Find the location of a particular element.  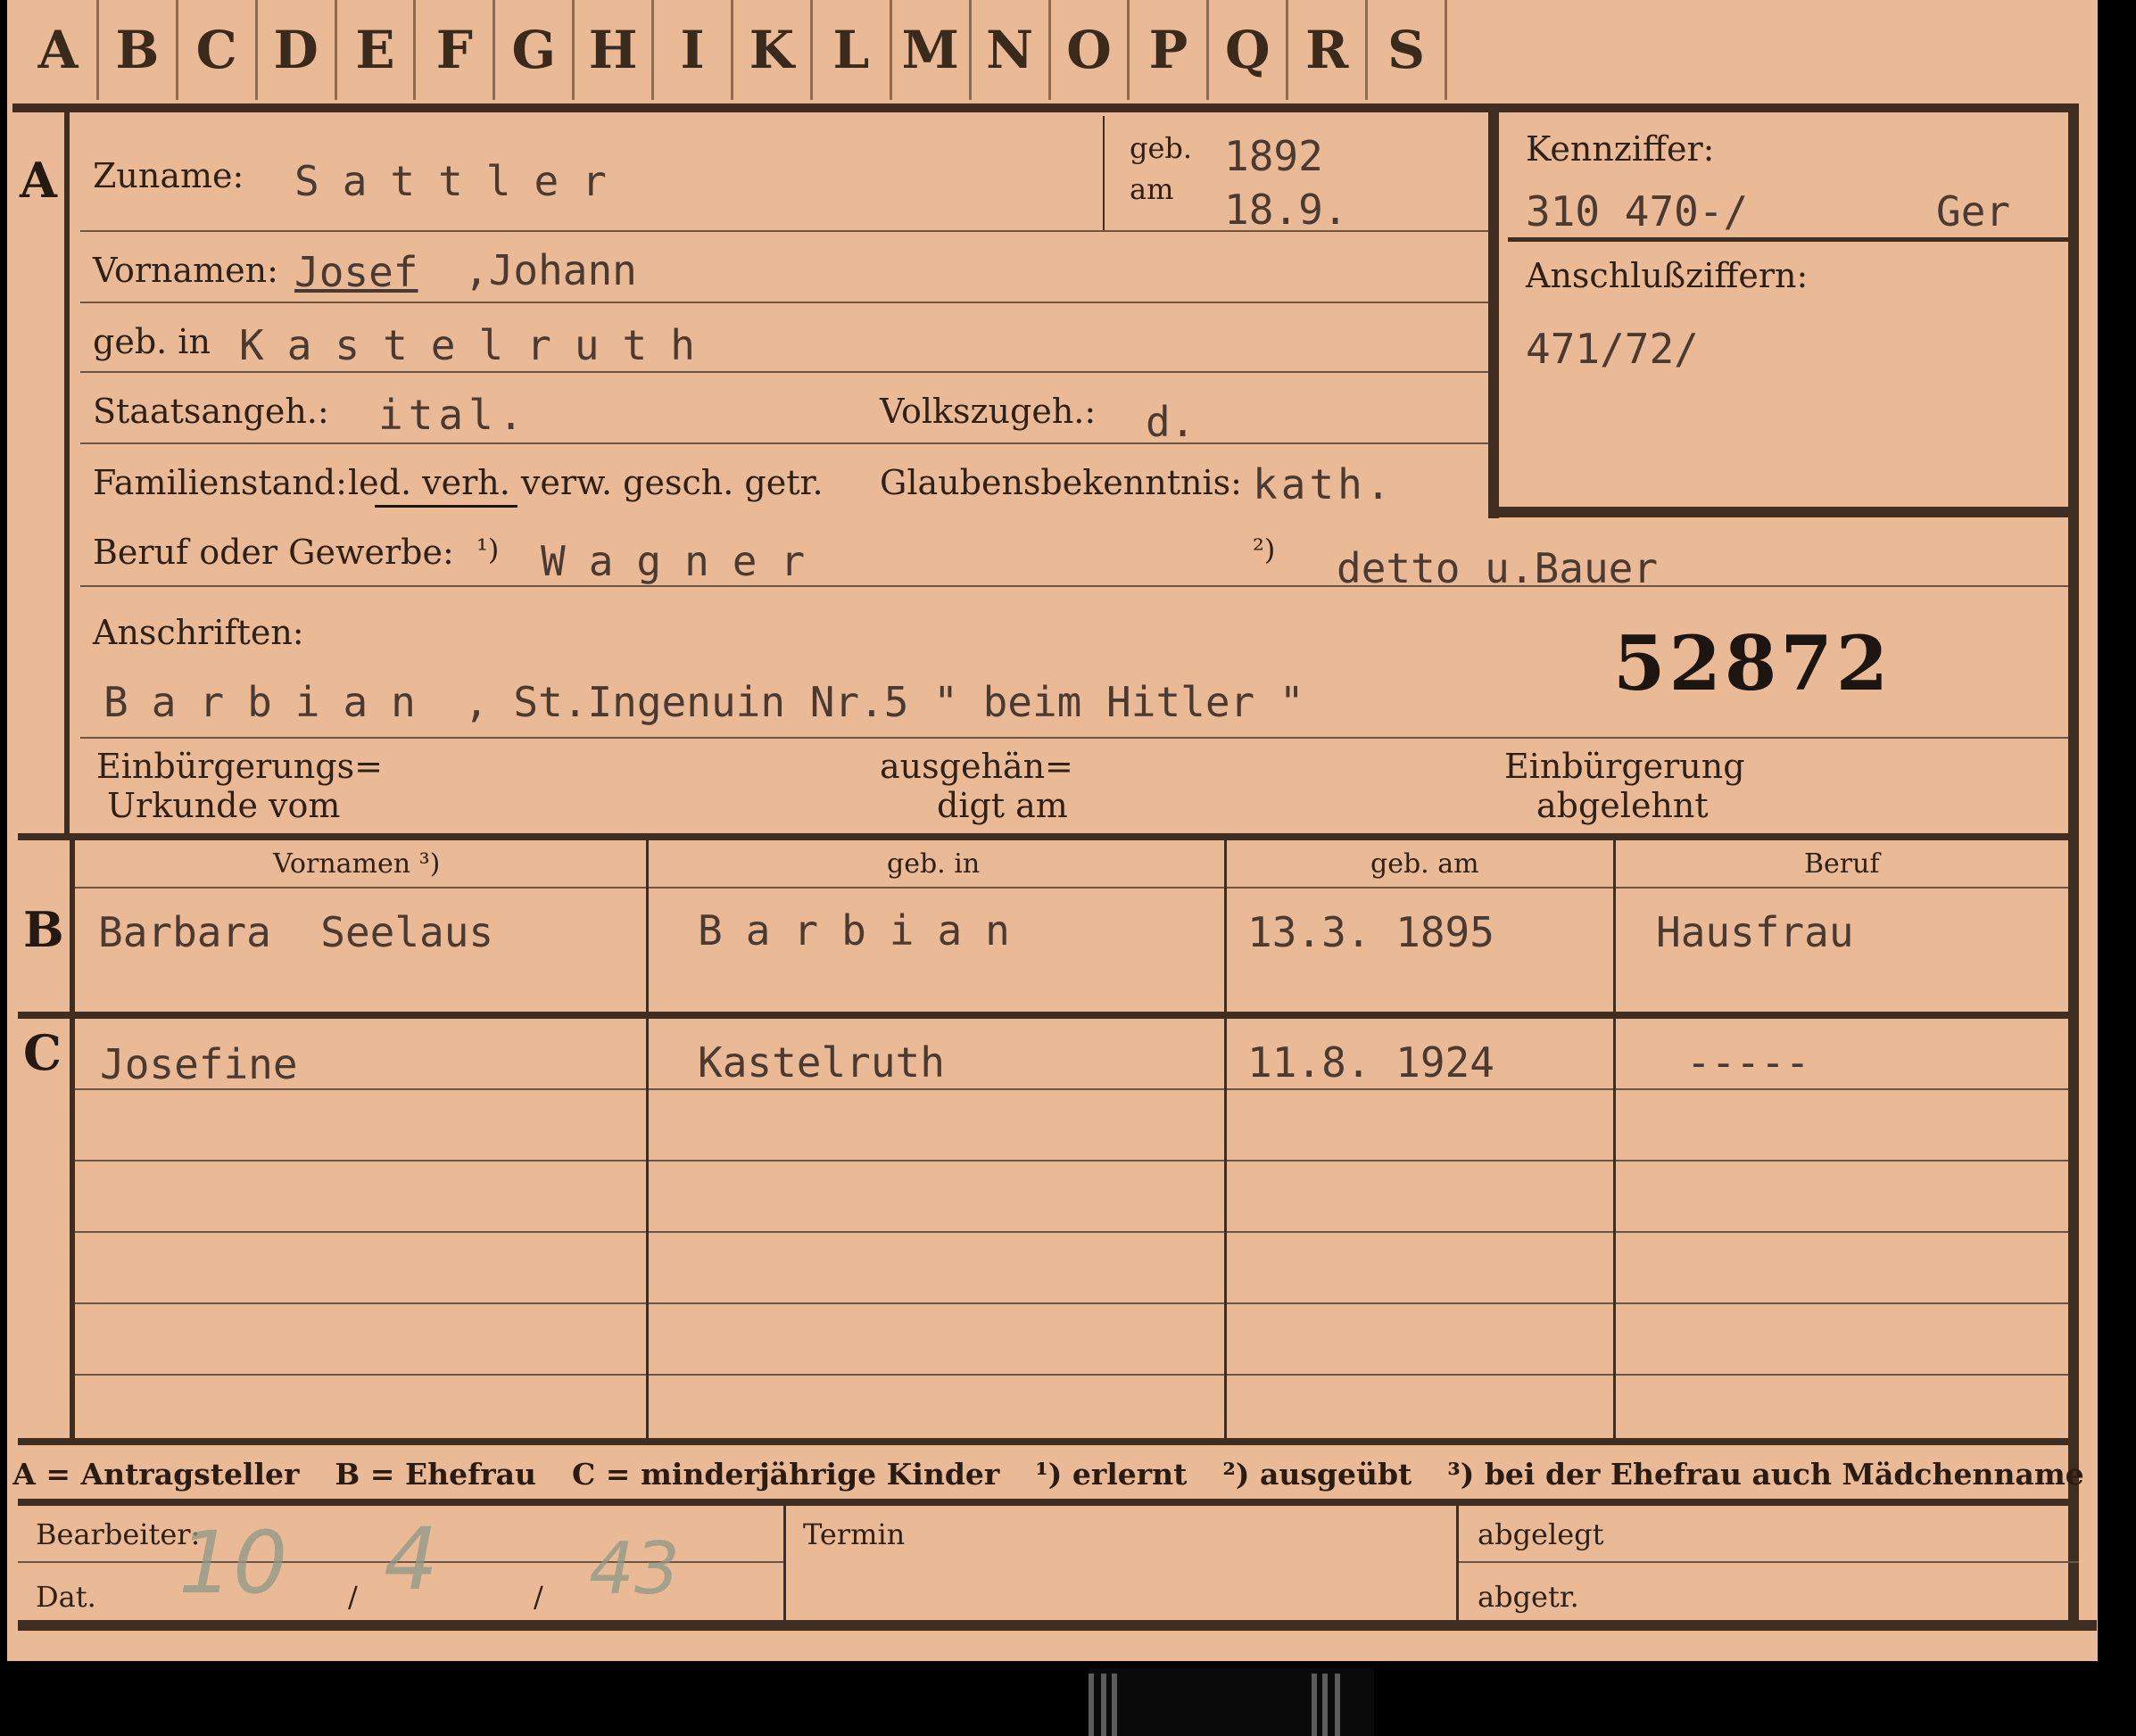

kennziffer-box-left is located at coordinates (1493, 315).